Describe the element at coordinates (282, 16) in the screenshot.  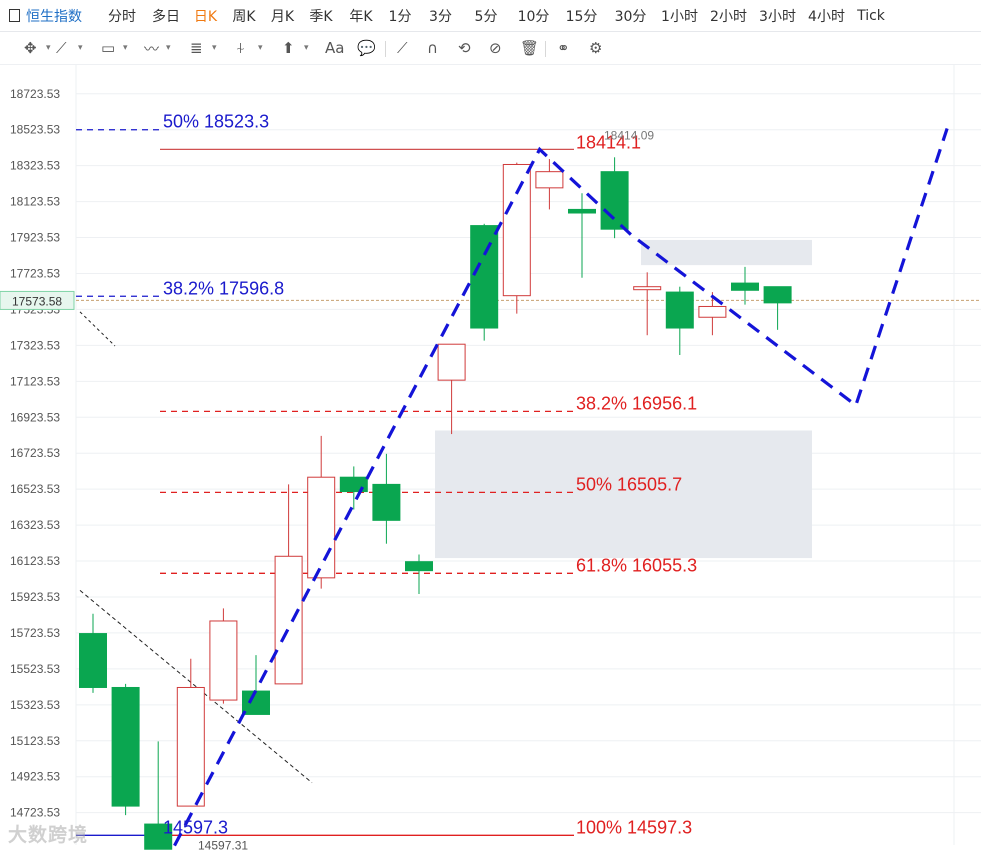
I see `tab-5: 月K` at that location.